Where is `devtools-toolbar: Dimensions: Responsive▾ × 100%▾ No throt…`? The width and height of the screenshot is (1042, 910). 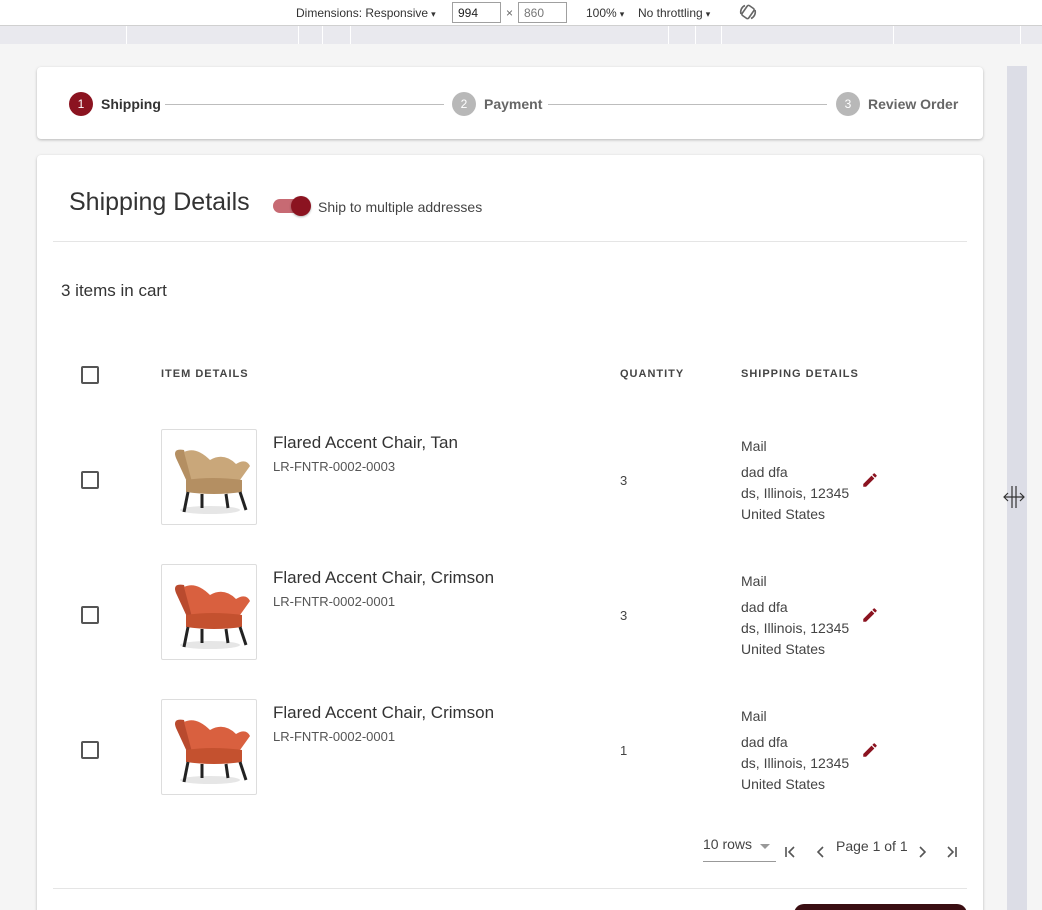
devtools-toolbar: Dimensions: Responsive▾ × 100%▾ No throt… is located at coordinates (521, 13).